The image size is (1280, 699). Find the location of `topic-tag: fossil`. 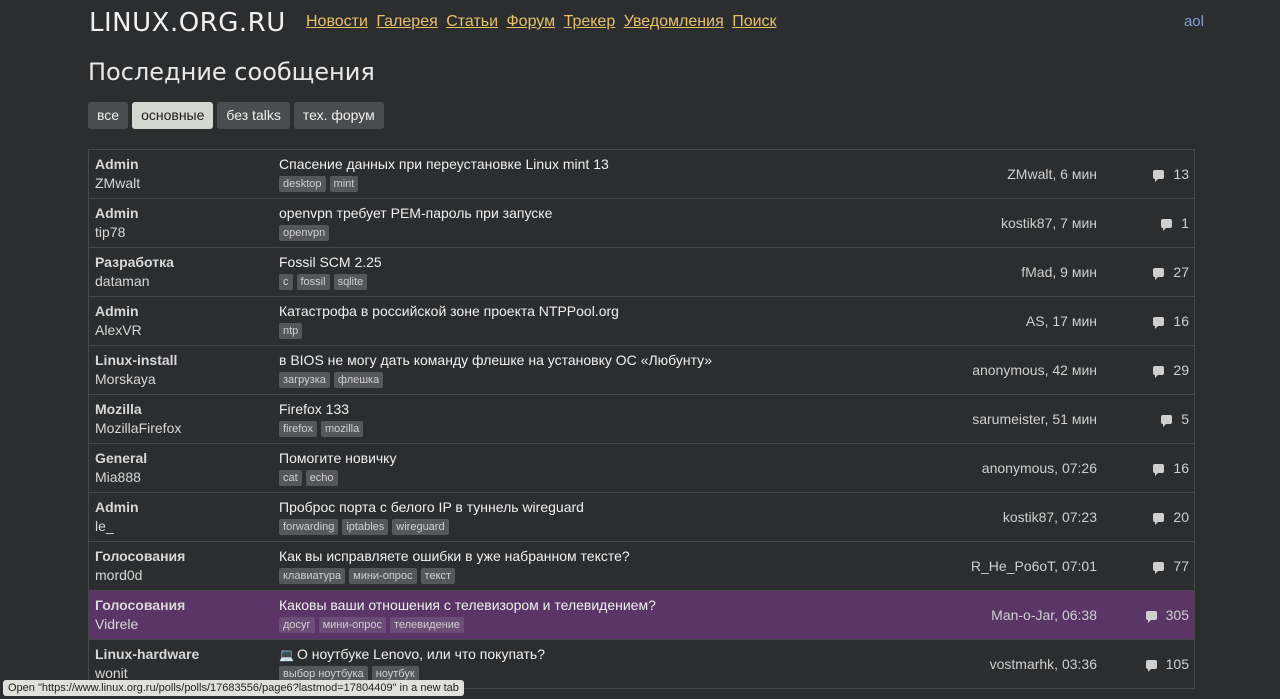

topic-tag: fossil is located at coordinates (313, 282).